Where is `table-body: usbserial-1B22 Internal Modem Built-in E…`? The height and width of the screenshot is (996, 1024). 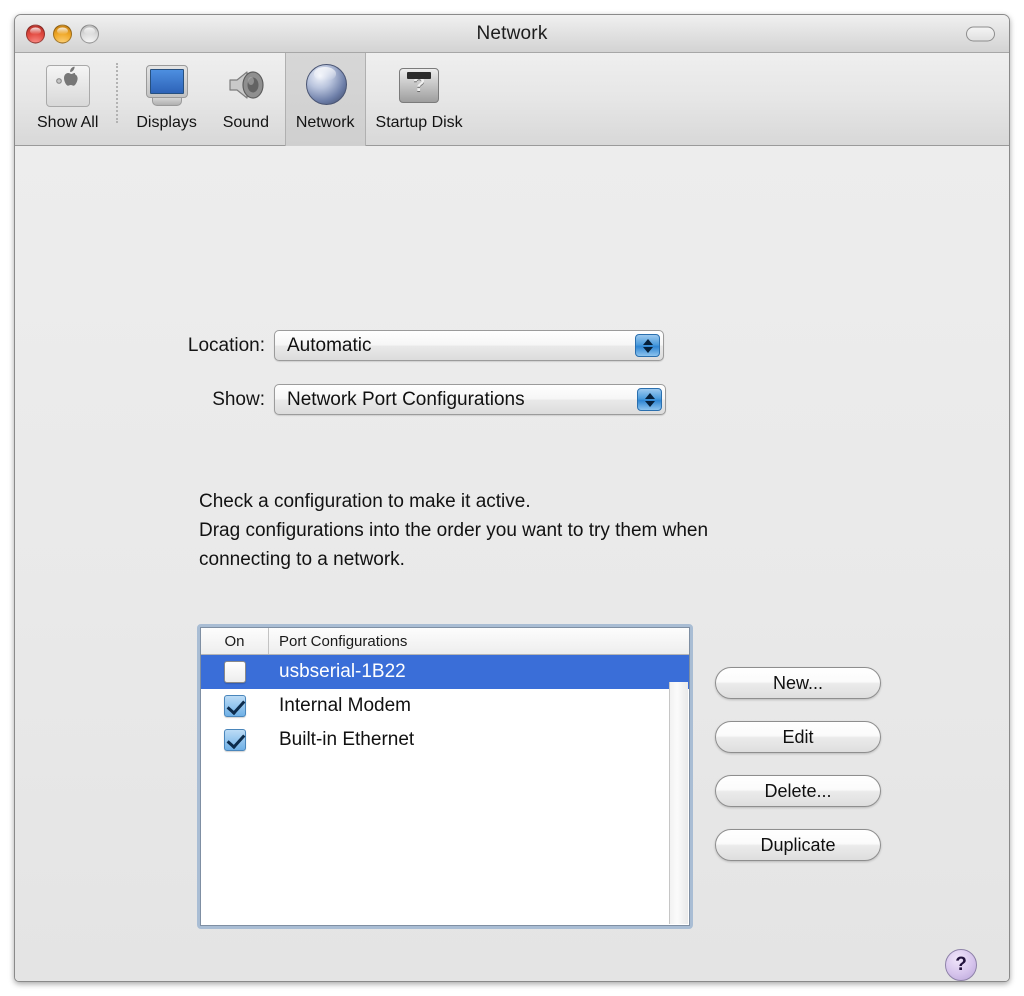
table-body: usbserial-1B22 Internal Modem Built-in E… is located at coordinates (445, 790).